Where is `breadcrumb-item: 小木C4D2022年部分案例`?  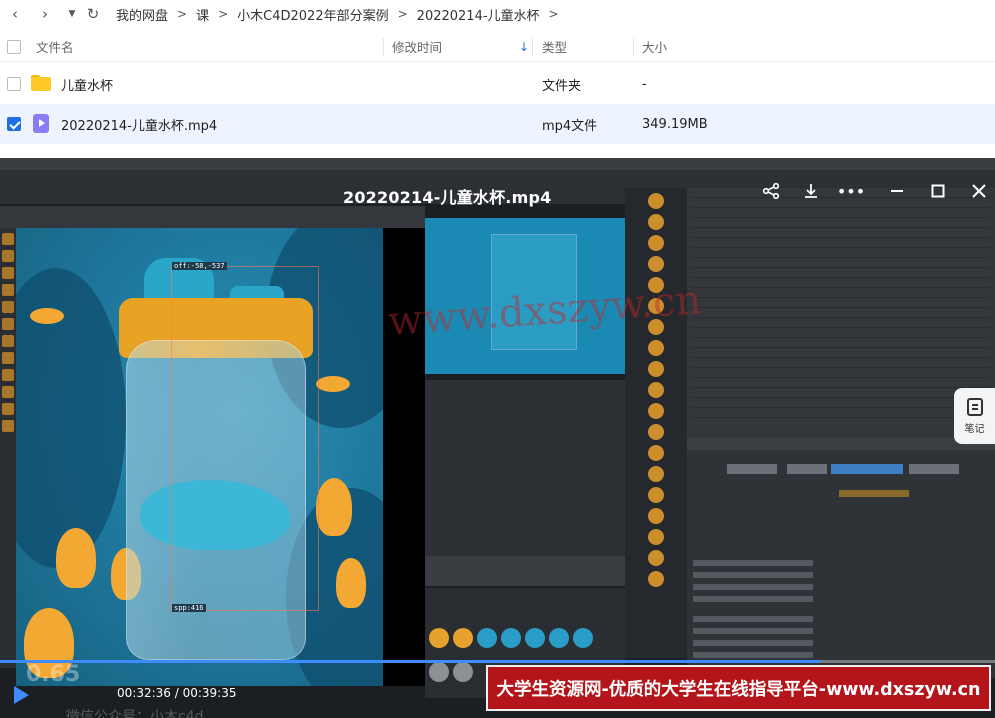 breadcrumb-item: 小木C4D2022年部分案例 is located at coordinates (312, 14).